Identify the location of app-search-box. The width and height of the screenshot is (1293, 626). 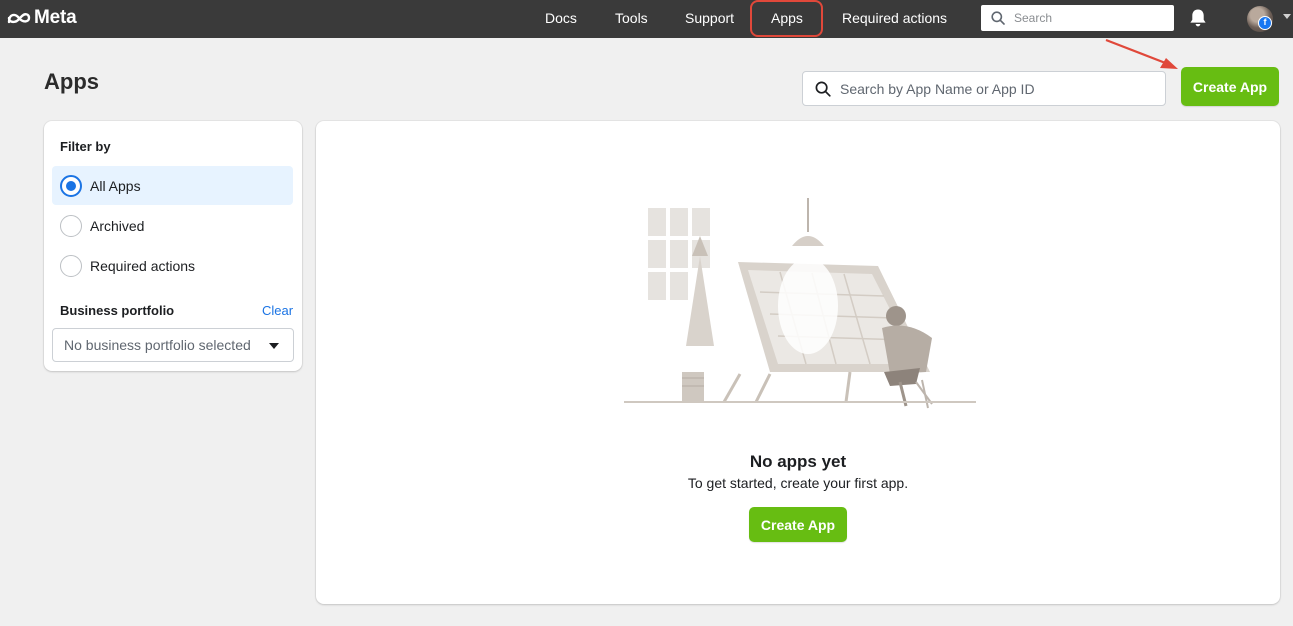
(984, 88).